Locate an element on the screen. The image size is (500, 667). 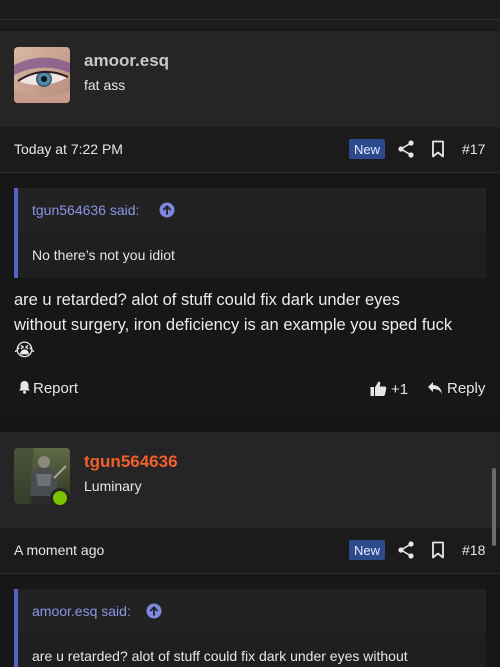
avatar is located at coordinates (42, 75).